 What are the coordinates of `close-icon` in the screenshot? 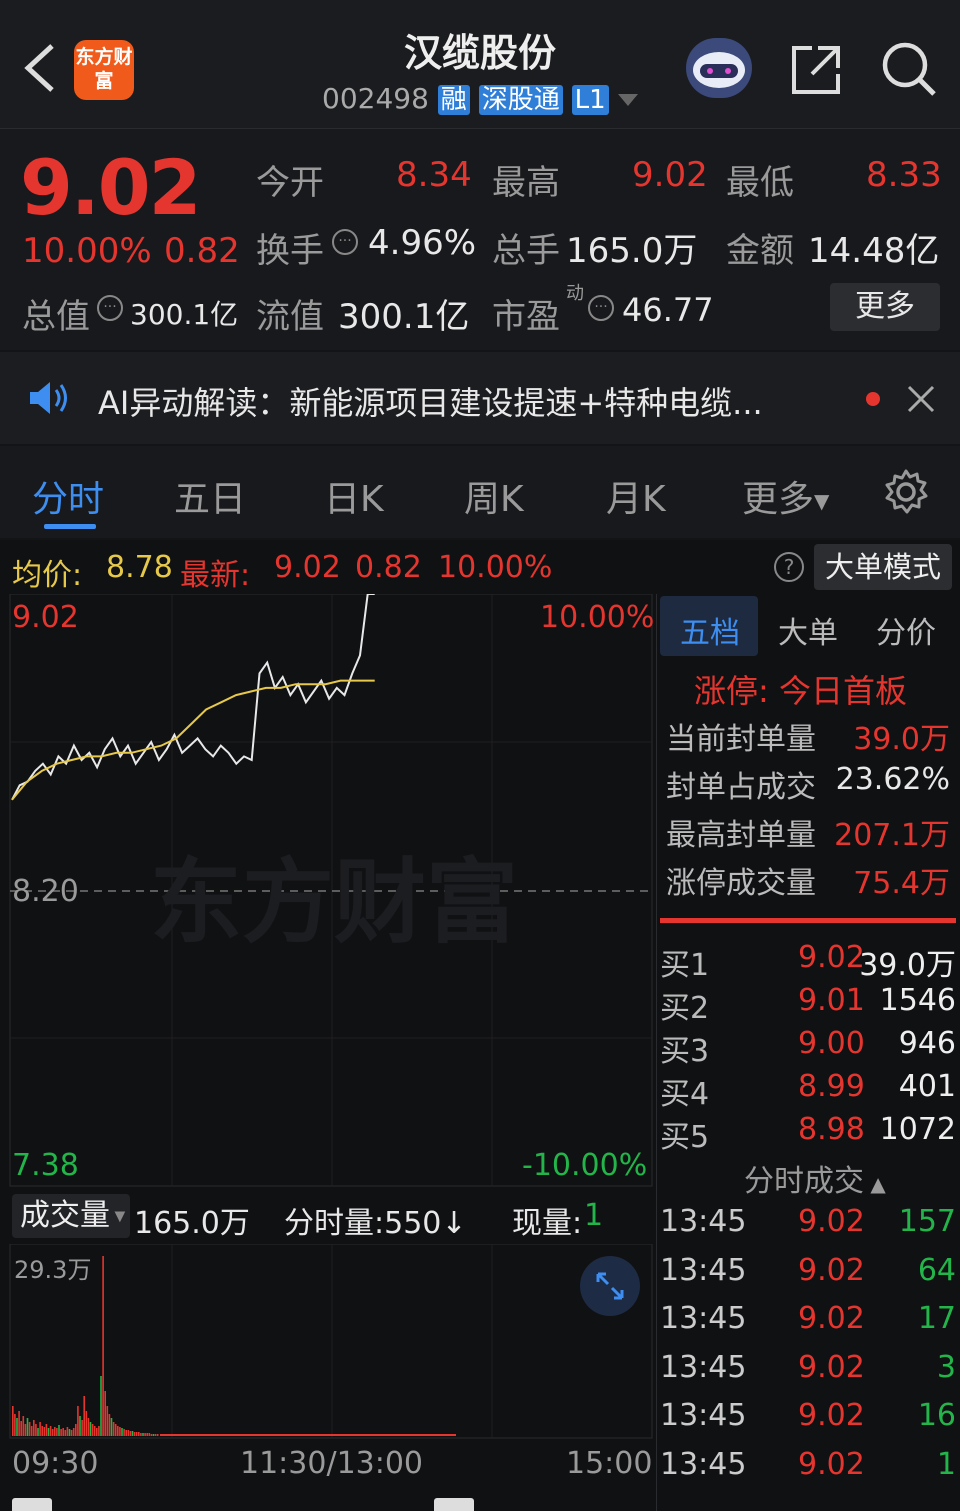 It's located at (921, 399).